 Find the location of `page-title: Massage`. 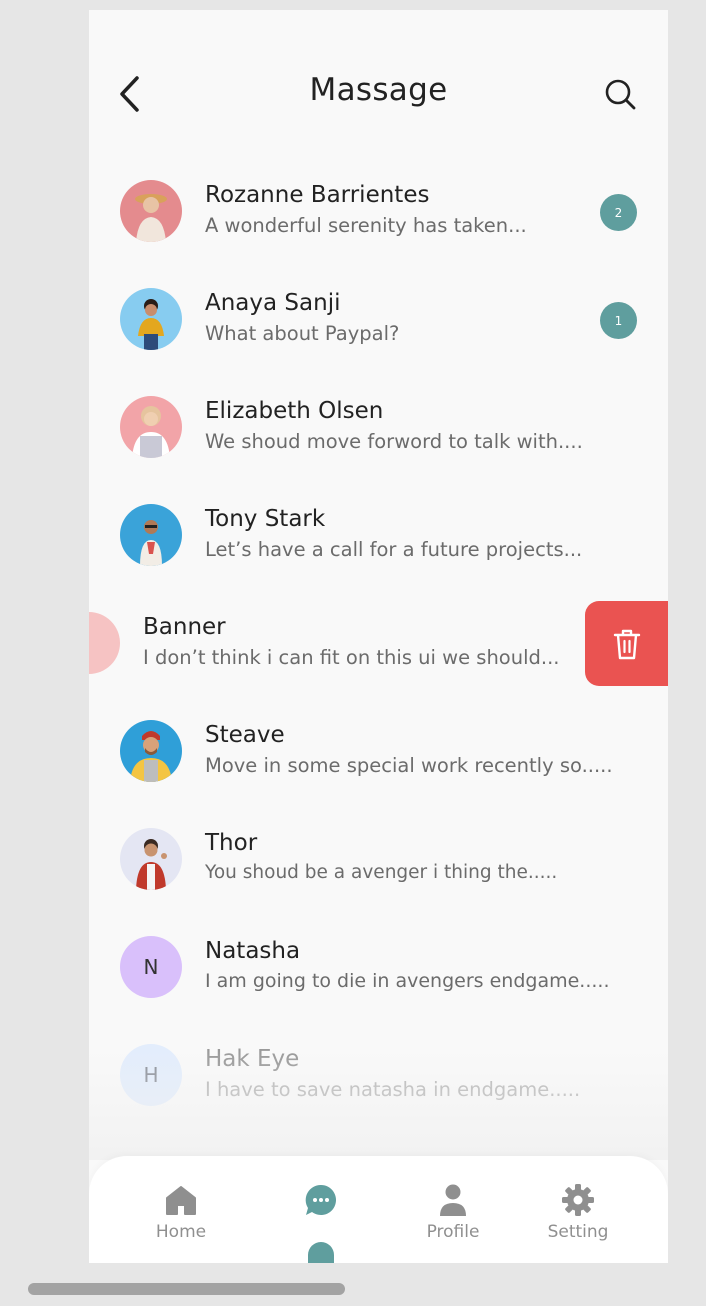

page-title: Massage is located at coordinates (378, 90).